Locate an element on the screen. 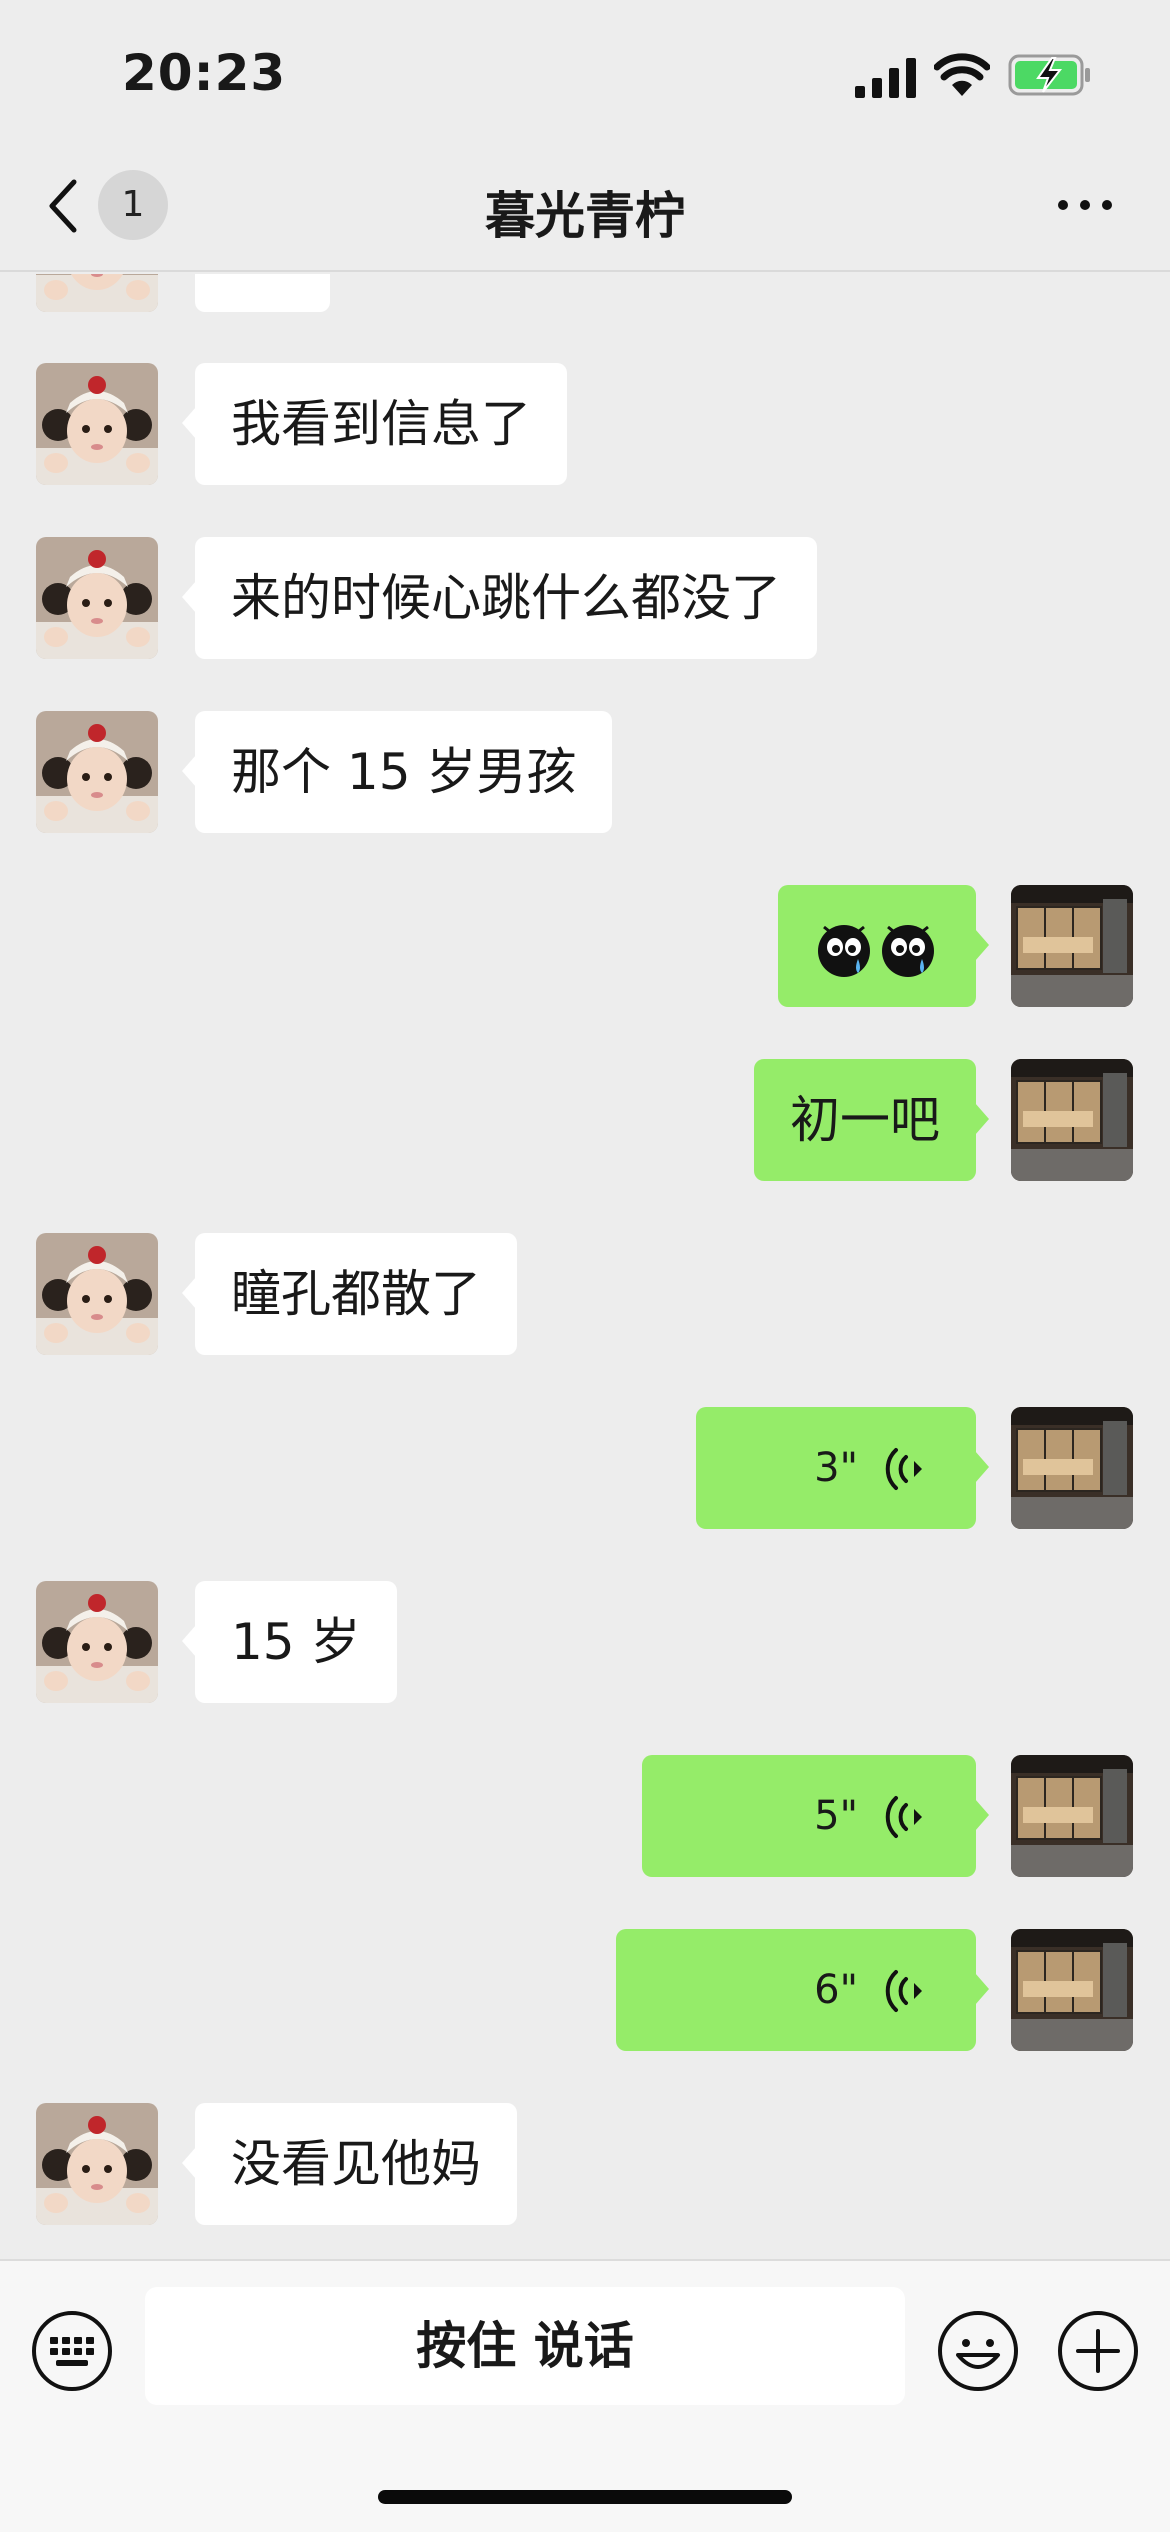 Image resolution: width=1170 pixels, height=2532 pixels. voice-duration: 3" is located at coordinates (836, 1468).